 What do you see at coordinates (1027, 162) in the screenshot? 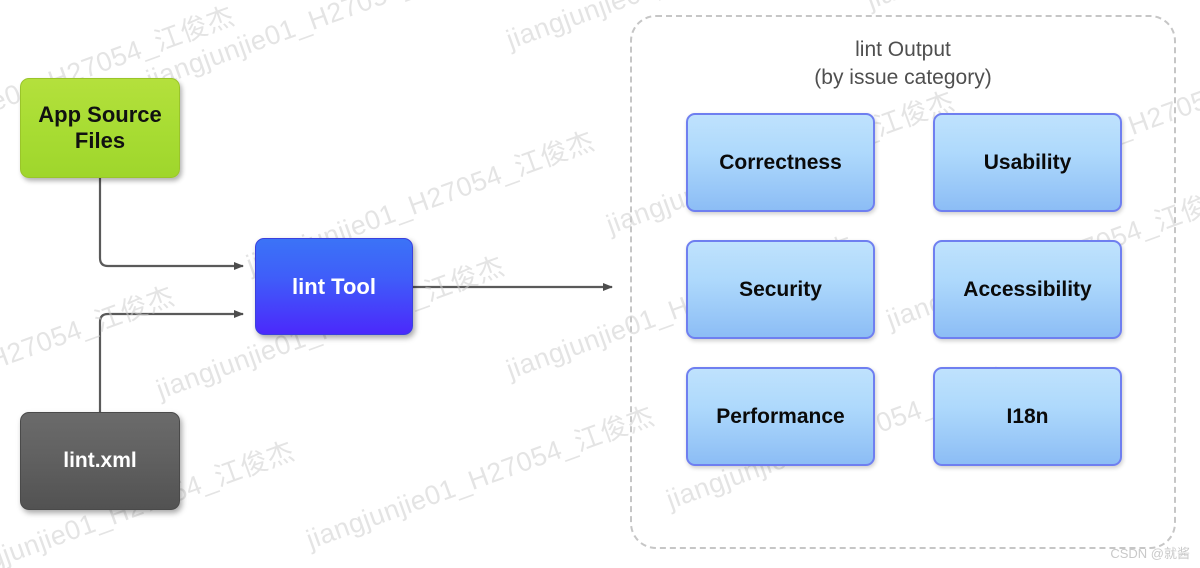
I see `category-box-usability: Usability` at bounding box center [1027, 162].